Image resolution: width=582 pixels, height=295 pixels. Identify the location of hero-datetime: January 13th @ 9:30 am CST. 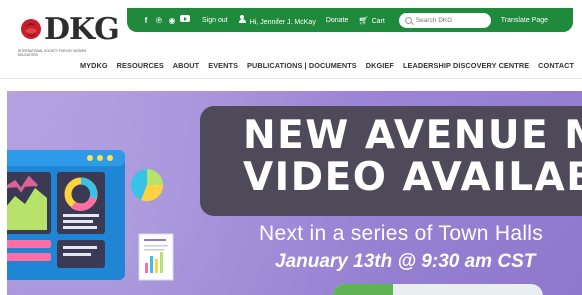
(405, 261).